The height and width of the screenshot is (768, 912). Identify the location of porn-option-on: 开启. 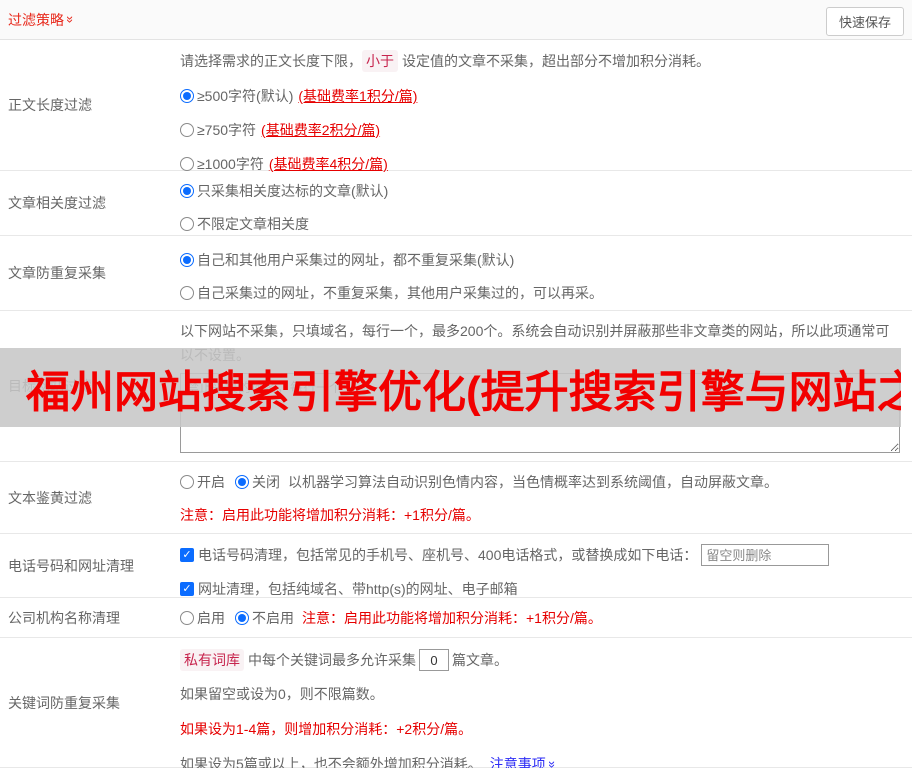
(211, 482).